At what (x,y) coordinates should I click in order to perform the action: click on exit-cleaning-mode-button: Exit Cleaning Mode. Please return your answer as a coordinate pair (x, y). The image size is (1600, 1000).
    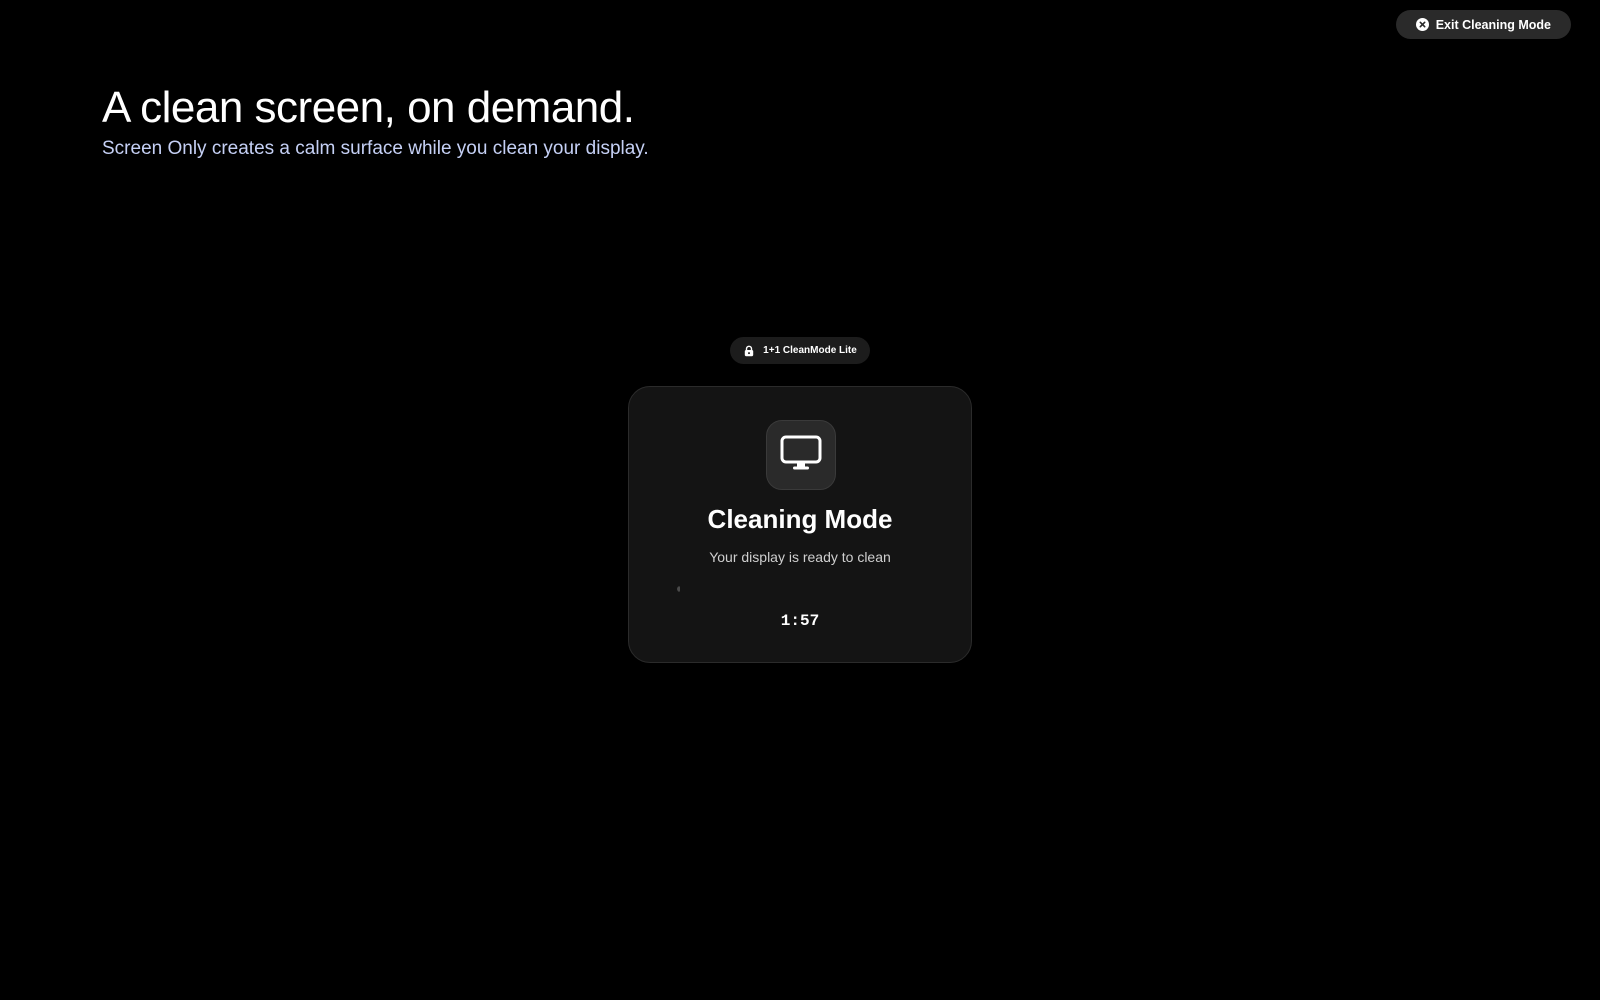
    Looking at the image, I should click on (1483, 24).